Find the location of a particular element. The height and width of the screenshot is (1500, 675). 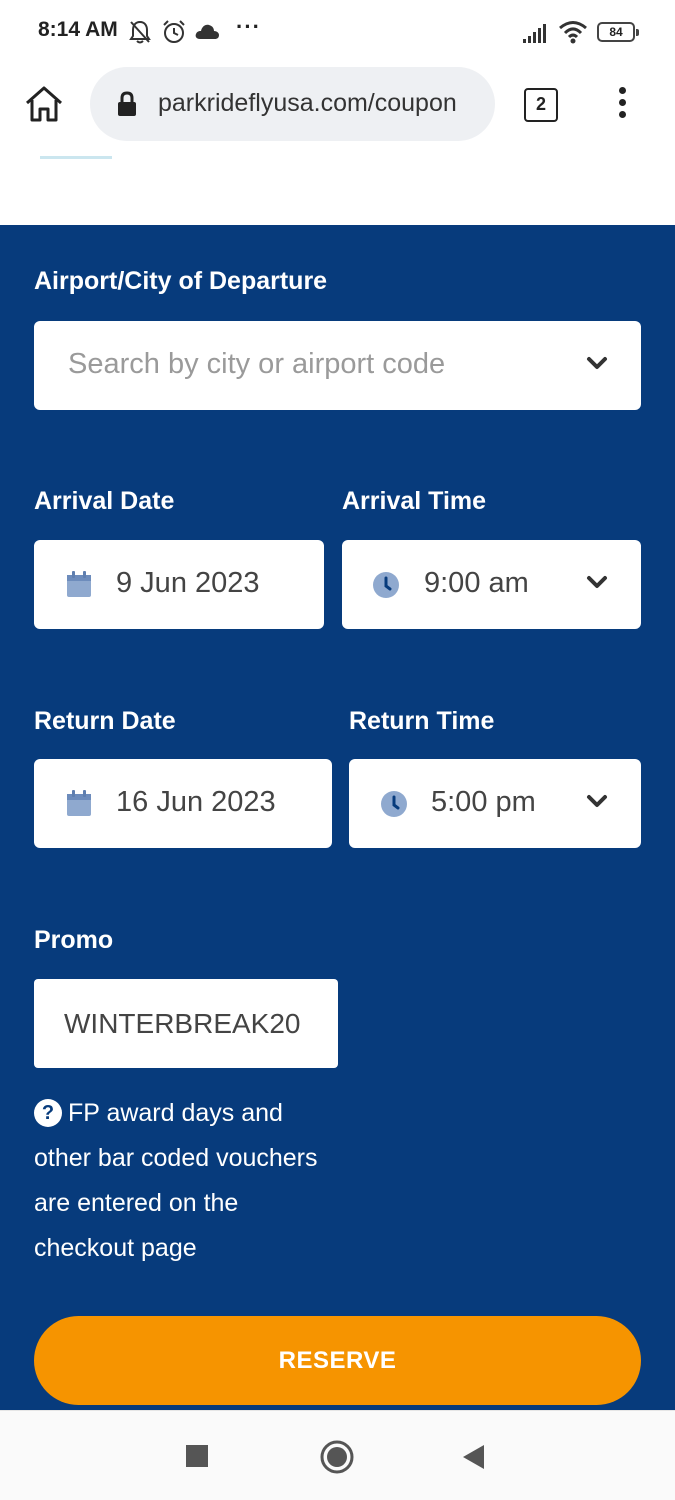

return-date-value: 16 Jun 2023 is located at coordinates (196, 802).